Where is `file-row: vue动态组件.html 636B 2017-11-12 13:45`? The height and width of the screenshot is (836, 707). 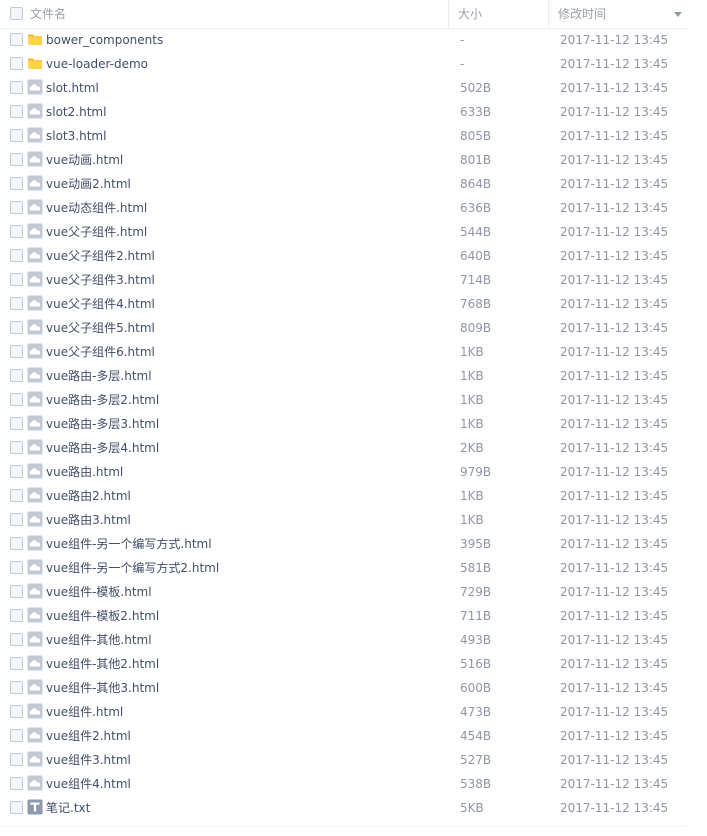
file-row: vue动态组件.html 636B 2017-11-12 13:45 is located at coordinates (343, 208).